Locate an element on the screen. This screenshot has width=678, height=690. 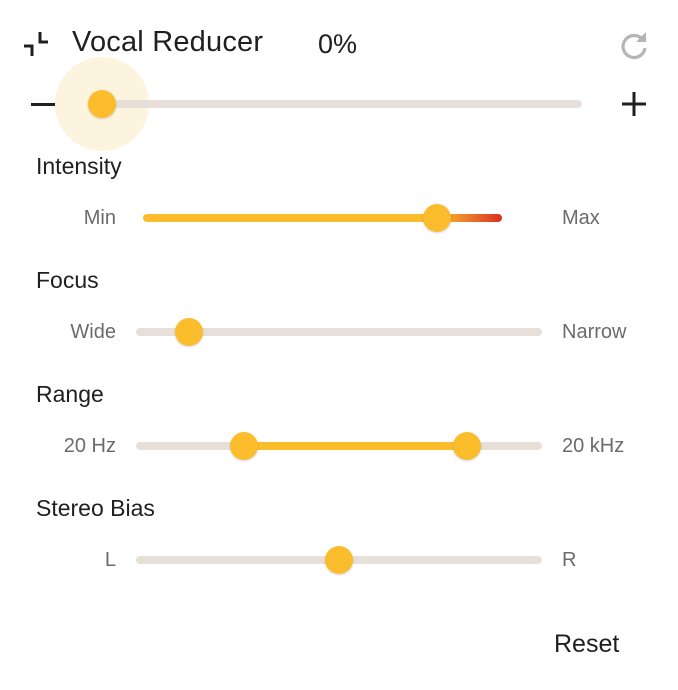
intensity-label: Intensity is located at coordinates (79, 166).